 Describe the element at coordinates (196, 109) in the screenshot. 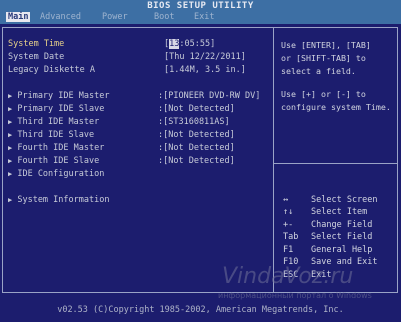

I see `primary-ide-slave-value: :[Not Detected]` at that location.